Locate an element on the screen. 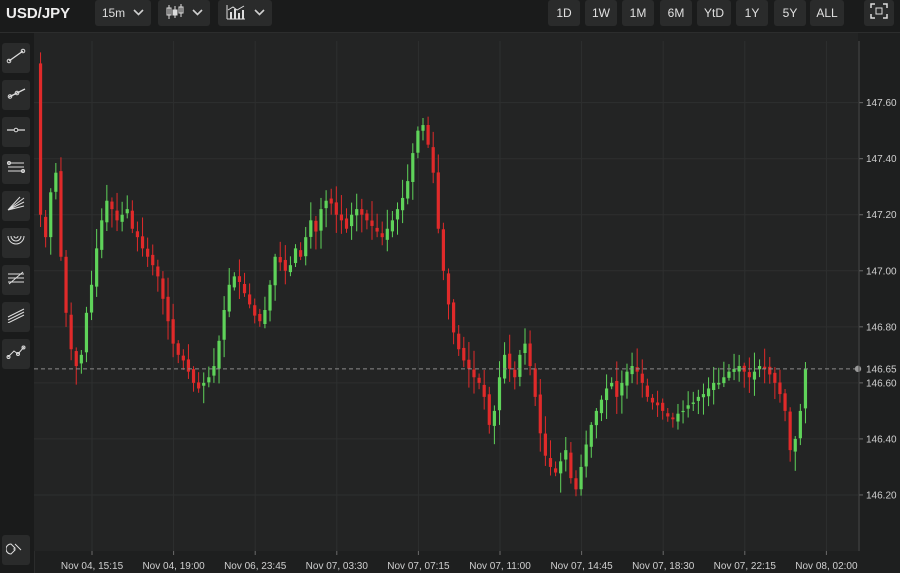 The width and height of the screenshot is (900, 573). x-tick-label: Nov 07, 11:00 is located at coordinates (500, 566).